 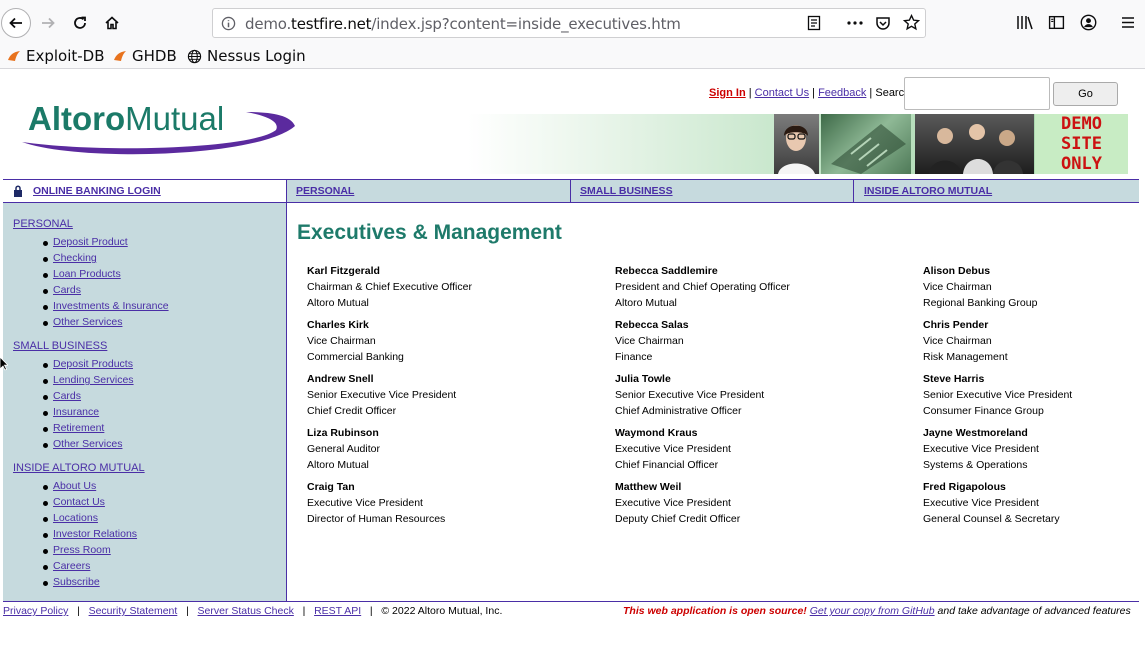 I want to click on library-icon, so click(x=1025, y=22).